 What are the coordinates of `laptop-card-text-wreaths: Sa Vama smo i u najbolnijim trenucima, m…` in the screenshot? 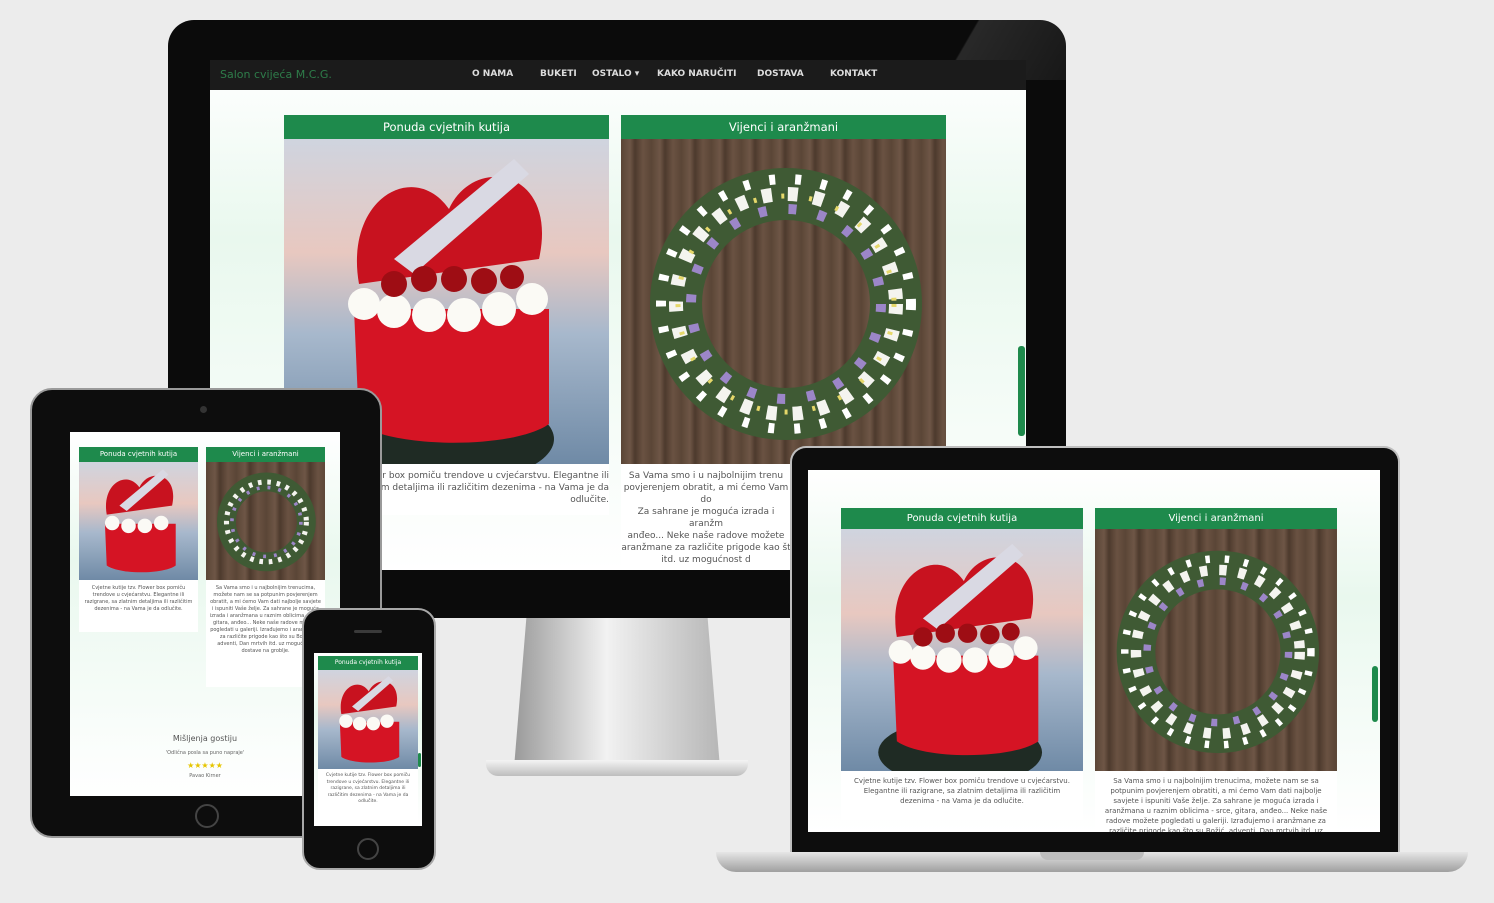 It's located at (1216, 804).